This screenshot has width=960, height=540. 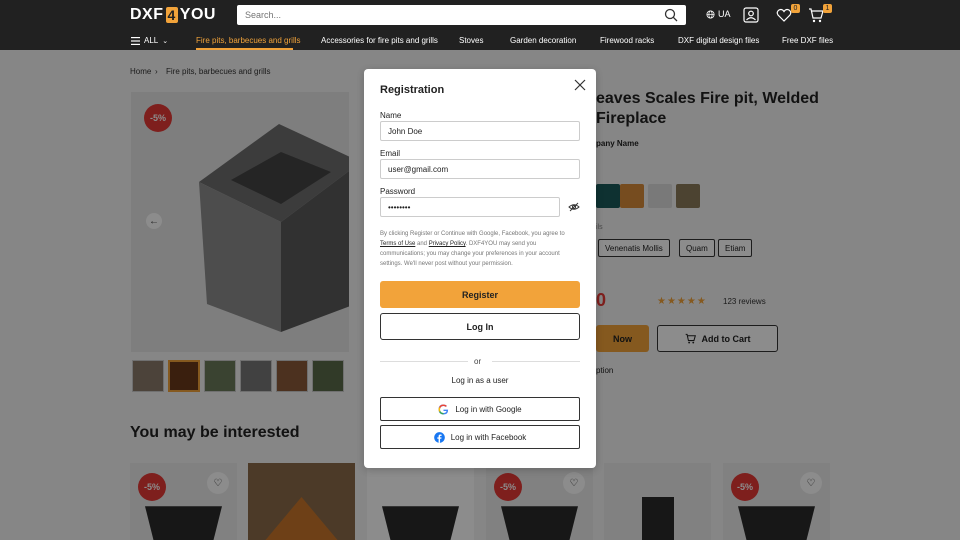 I want to click on globe-icon, so click(x=710, y=14).